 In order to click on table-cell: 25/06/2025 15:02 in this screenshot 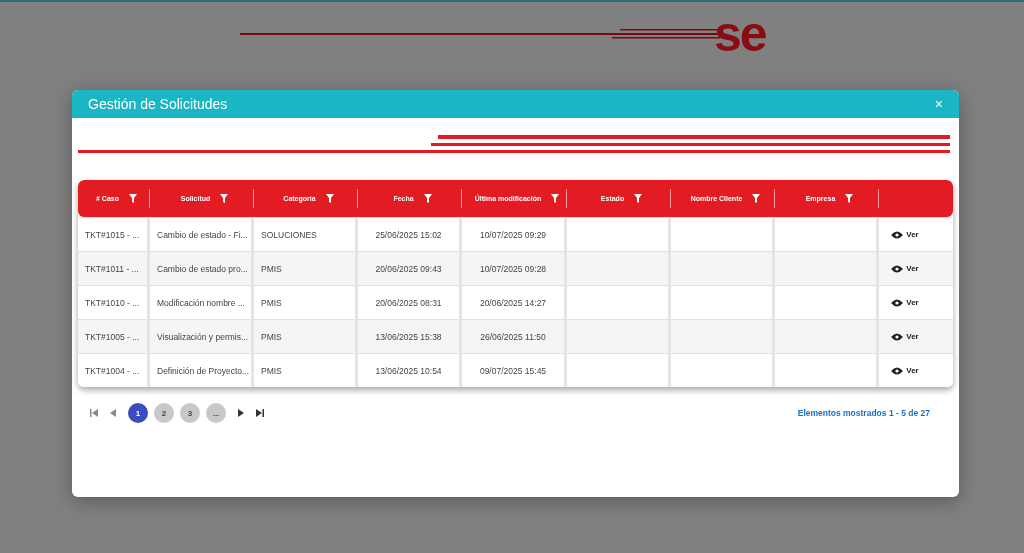, I will do `click(408, 234)`.